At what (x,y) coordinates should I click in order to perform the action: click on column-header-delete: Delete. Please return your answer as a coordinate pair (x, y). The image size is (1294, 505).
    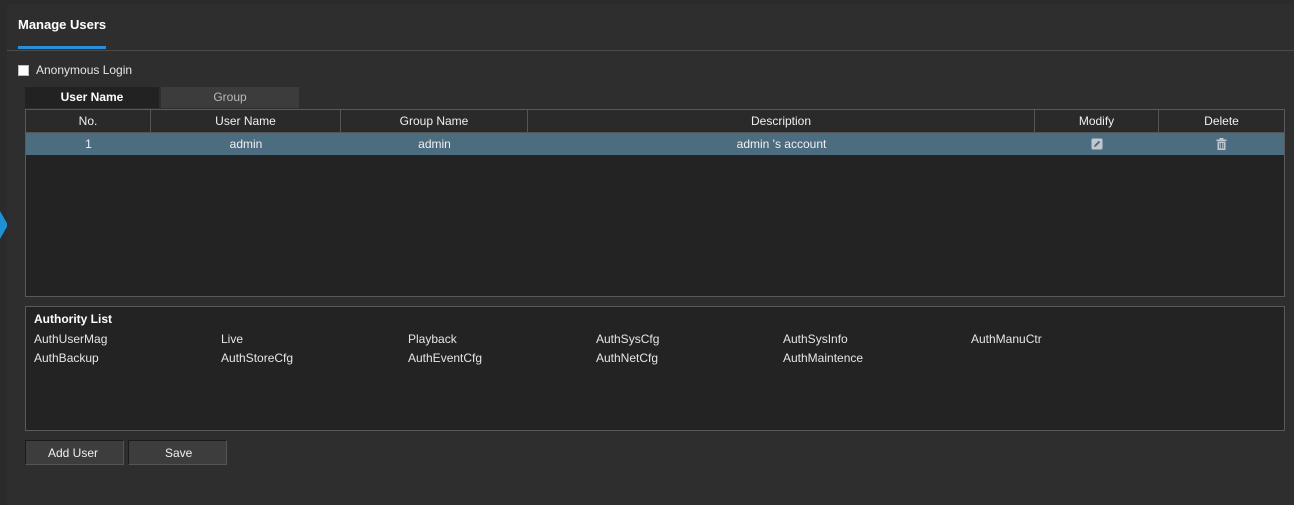
    Looking at the image, I should click on (1221, 121).